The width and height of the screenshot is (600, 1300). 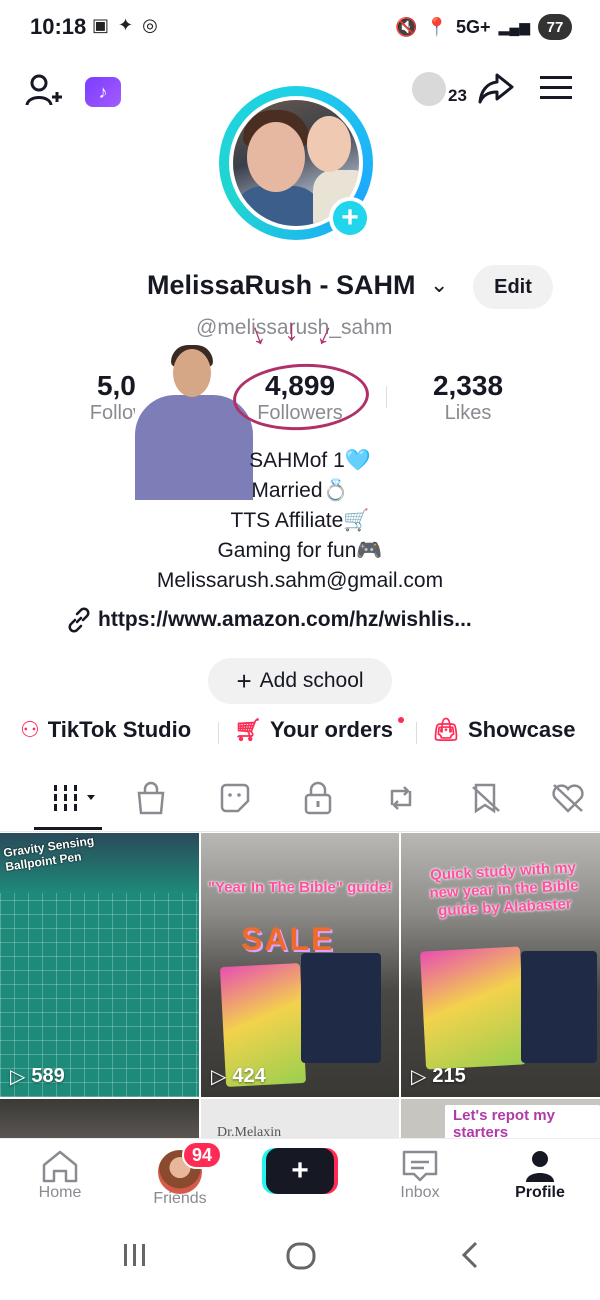 I want to click on orders-notification-dot, so click(x=401, y=720).